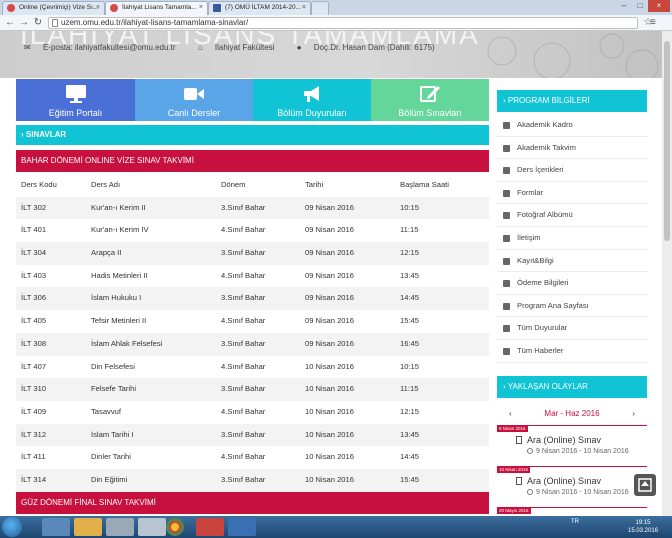 The height and width of the screenshot is (538, 672). Describe the element at coordinates (194, 94) in the screenshot. I see `video-camera-icon` at that location.